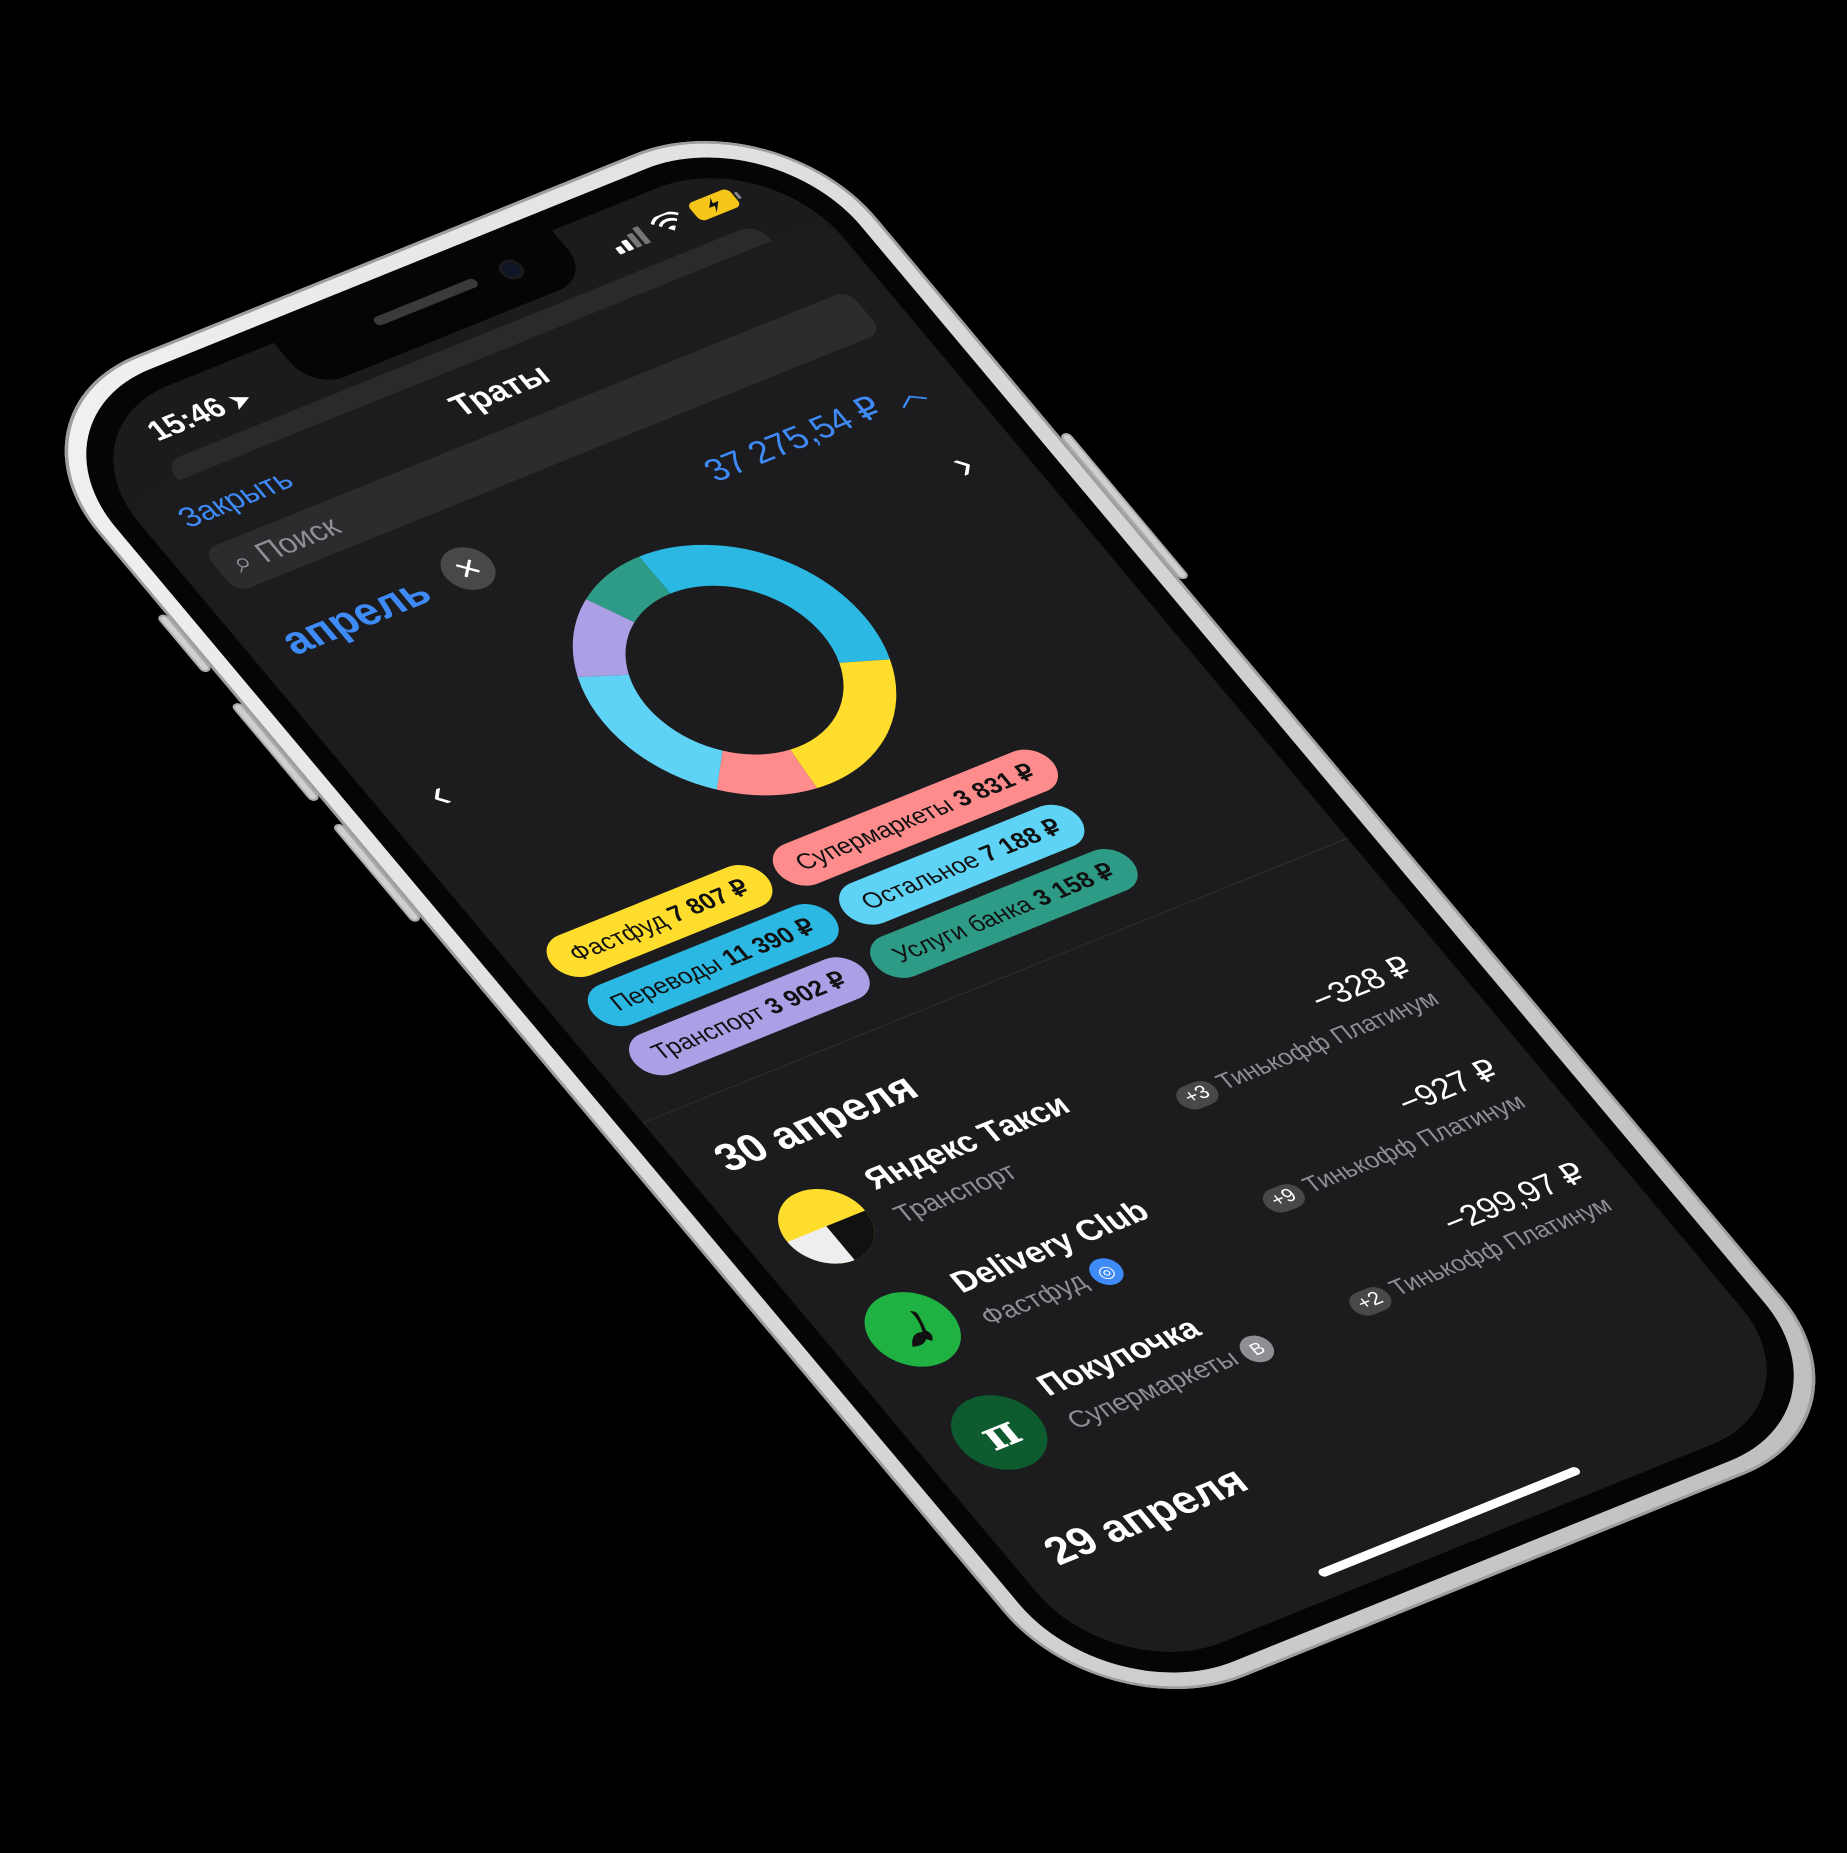 Image resolution: width=1847 pixels, height=1853 pixels. I want to click on prev-period-button: ‹, so click(438, 795).